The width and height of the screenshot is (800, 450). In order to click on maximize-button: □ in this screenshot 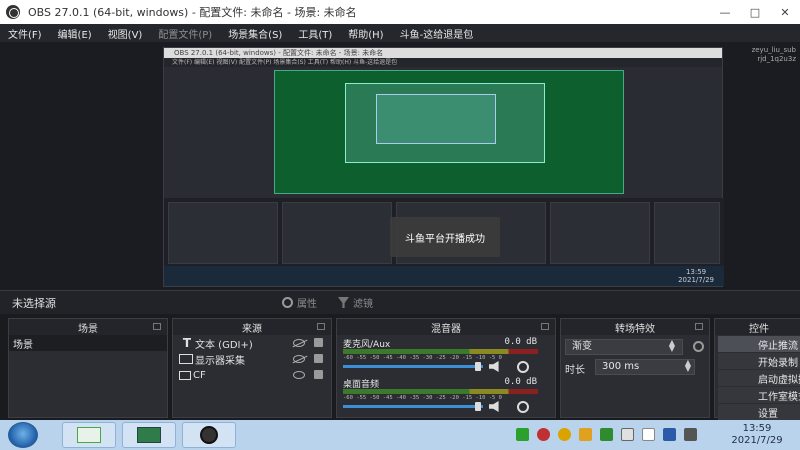, I will do `click(755, 12)`.